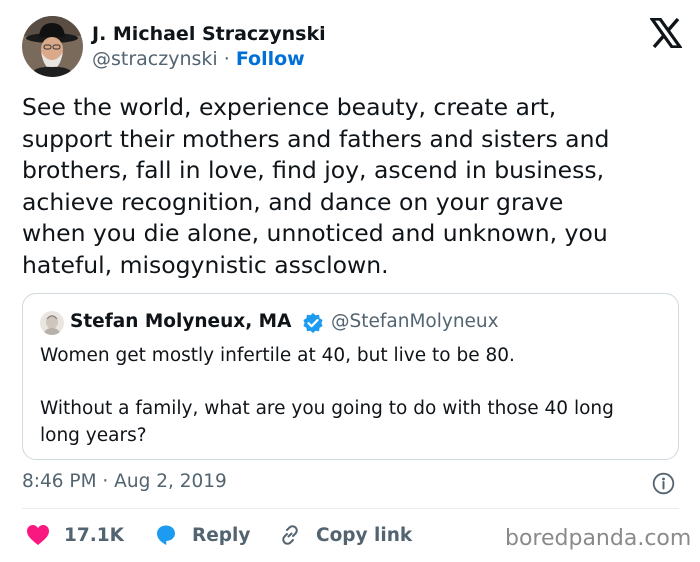  Describe the element at coordinates (290, 535) in the screenshot. I see `link-icon` at that location.